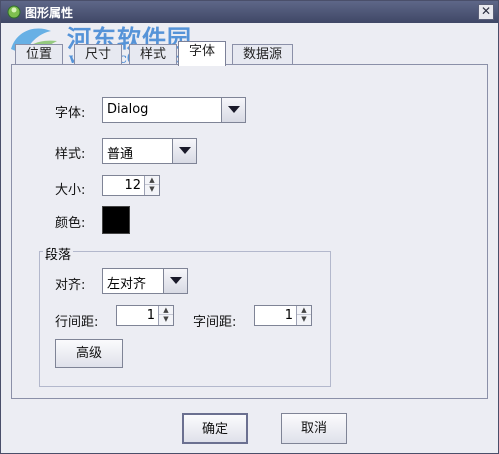  What do you see at coordinates (283, 315) in the screenshot?
I see `char-spacing-spinner: 1 ▲ ▼` at bounding box center [283, 315].